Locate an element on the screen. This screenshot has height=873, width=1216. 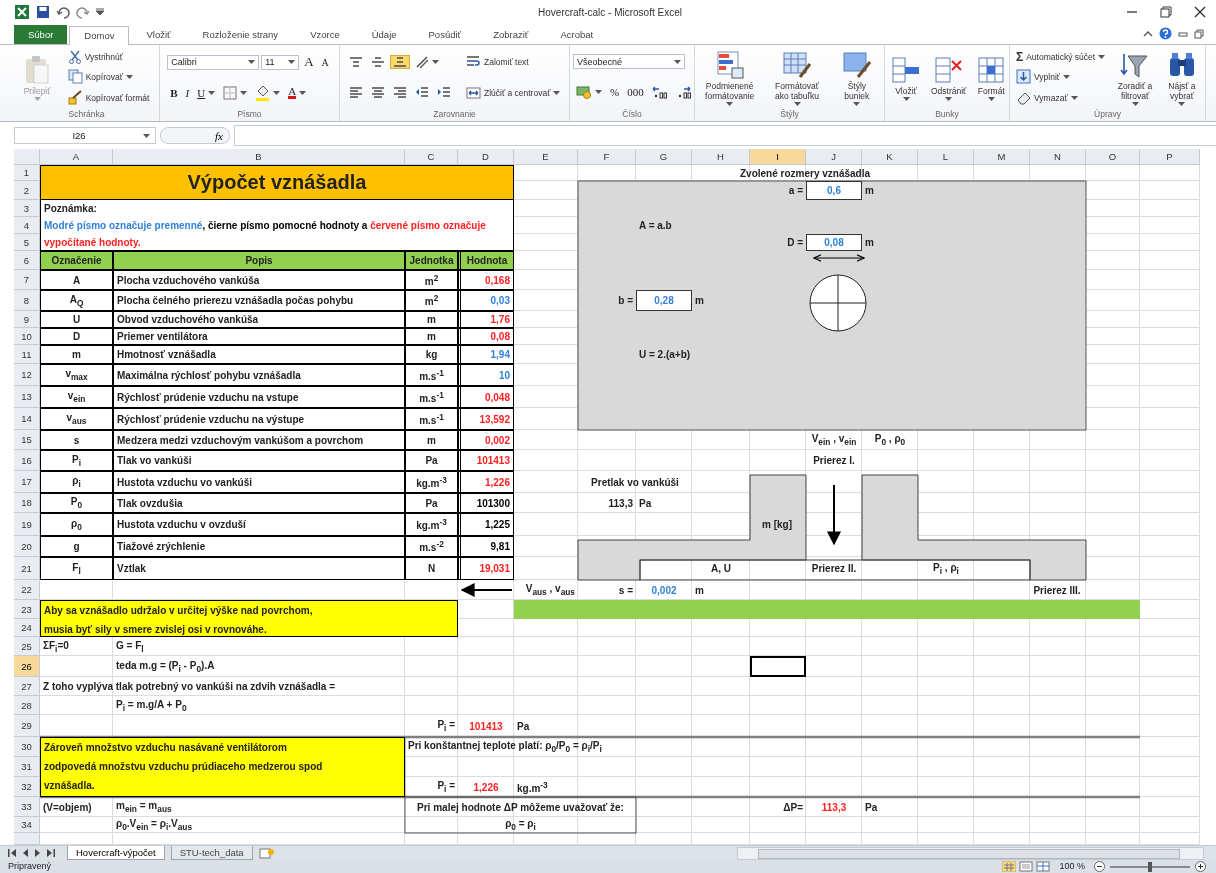
column-header: J is located at coordinates (834, 157).